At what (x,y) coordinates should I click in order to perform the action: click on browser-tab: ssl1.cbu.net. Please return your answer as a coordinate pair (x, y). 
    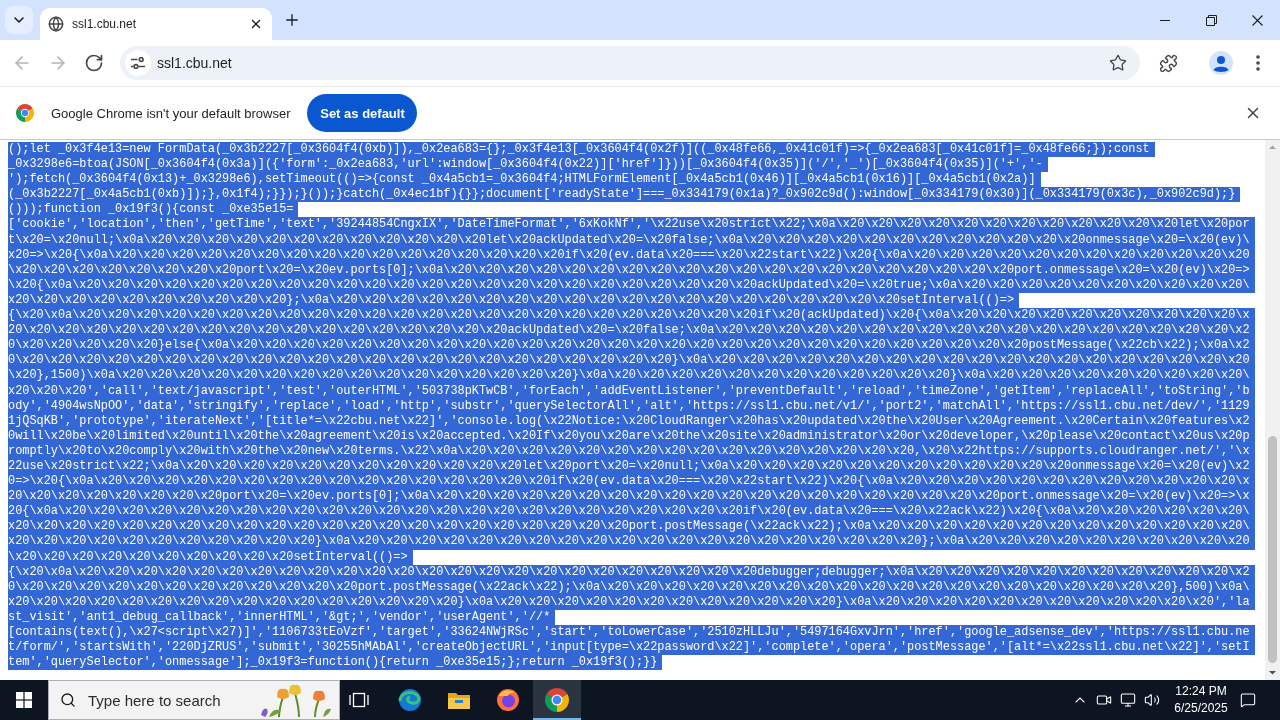
    Looking at the image, I should click on (156, 24).